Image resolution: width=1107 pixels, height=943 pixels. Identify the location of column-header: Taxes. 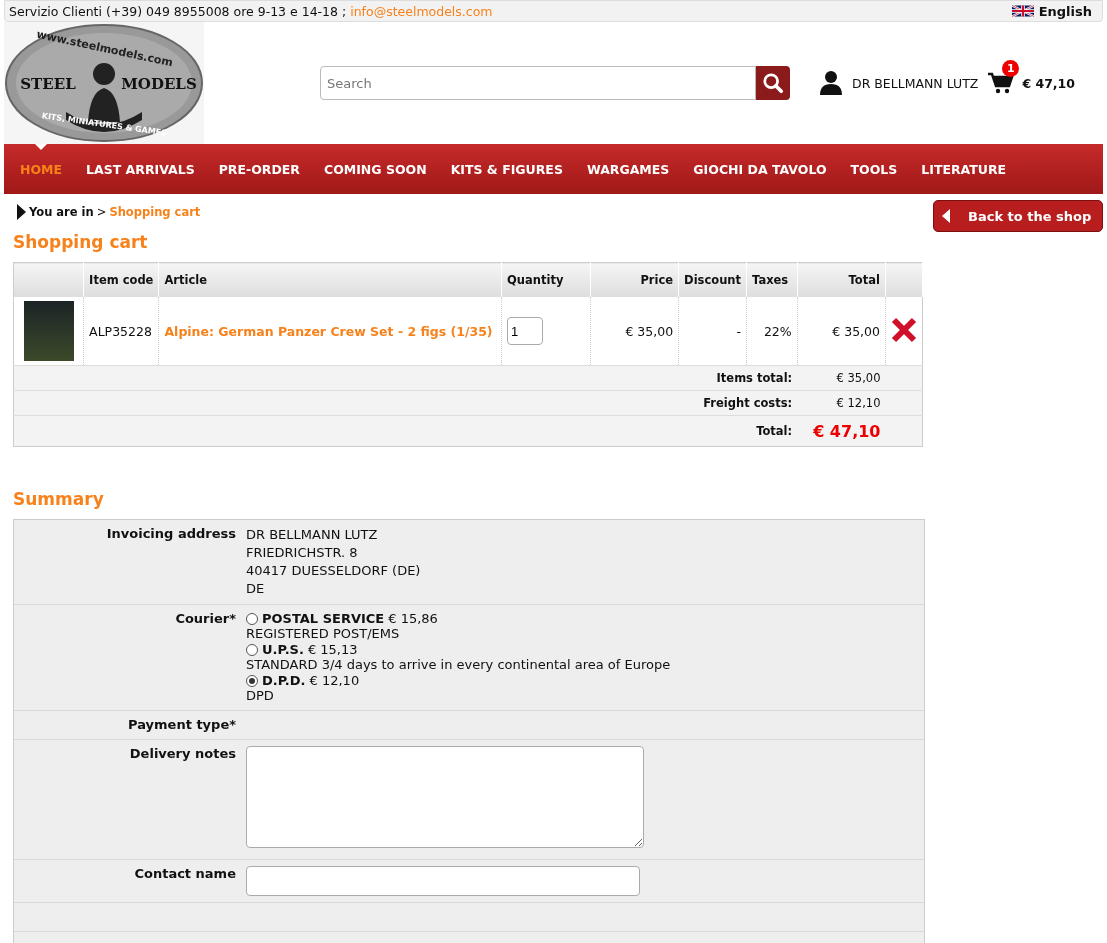
(772, 279).